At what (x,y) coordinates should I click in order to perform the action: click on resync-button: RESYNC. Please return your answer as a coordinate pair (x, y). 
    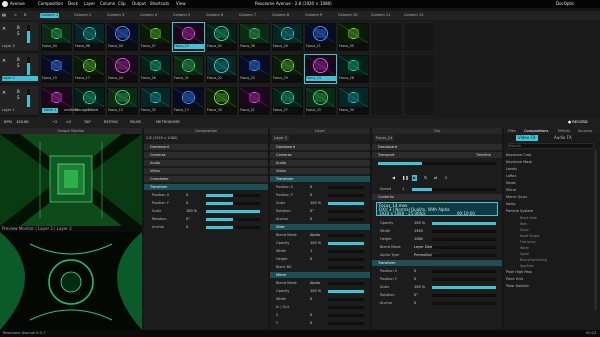
    Looking at the image, I should click on (111, 122).